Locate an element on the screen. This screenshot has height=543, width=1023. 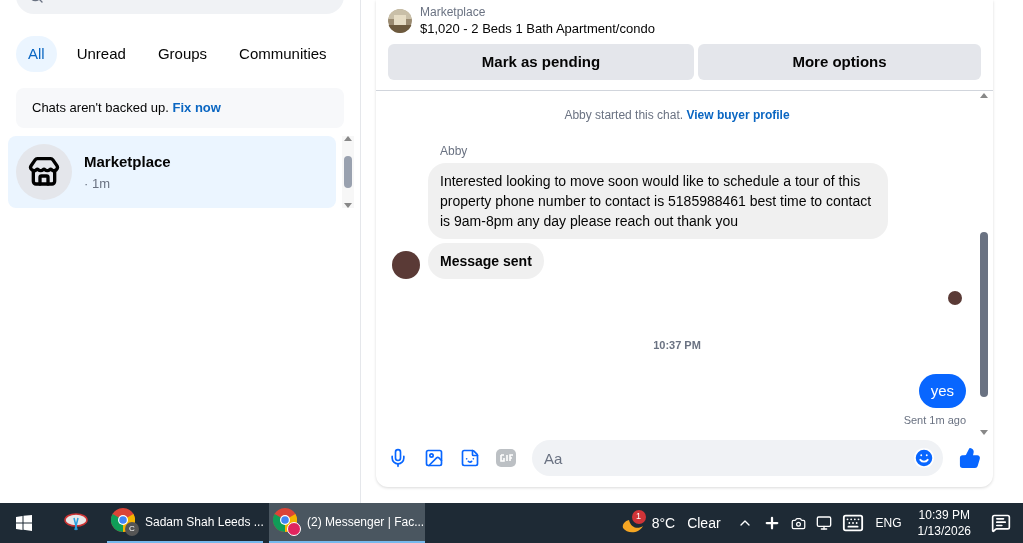
store-icon is located at coordinates (44, 172).